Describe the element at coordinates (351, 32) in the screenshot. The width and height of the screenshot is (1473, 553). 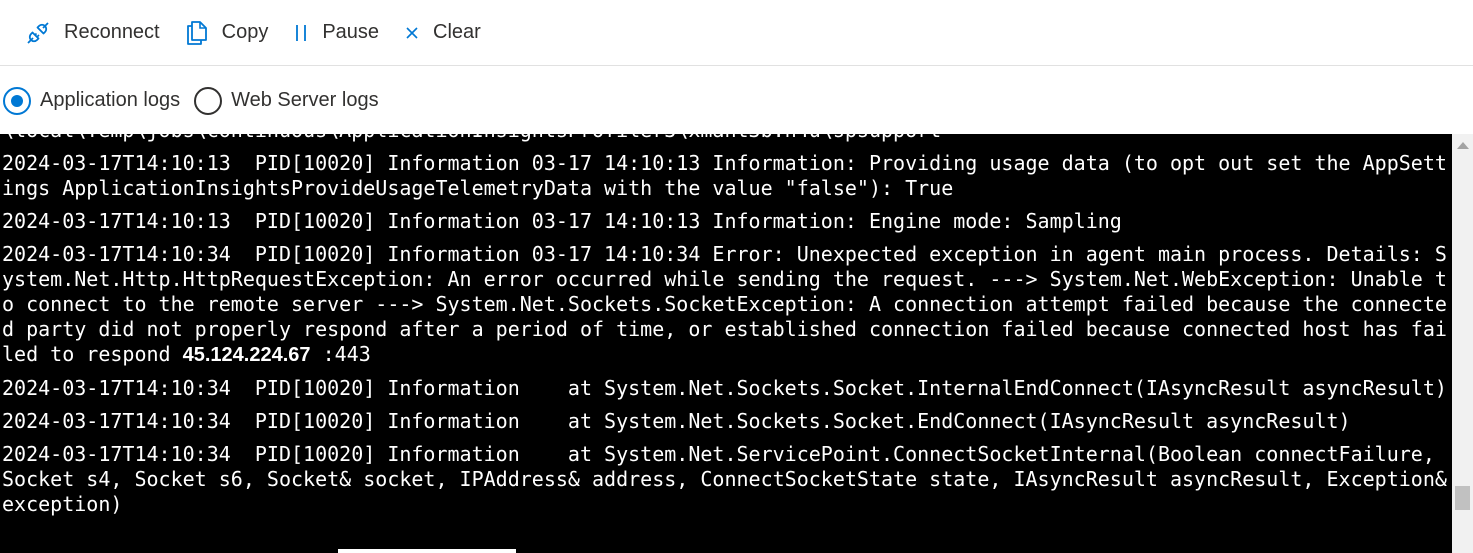
I see `pause-label: Pause` at that location.